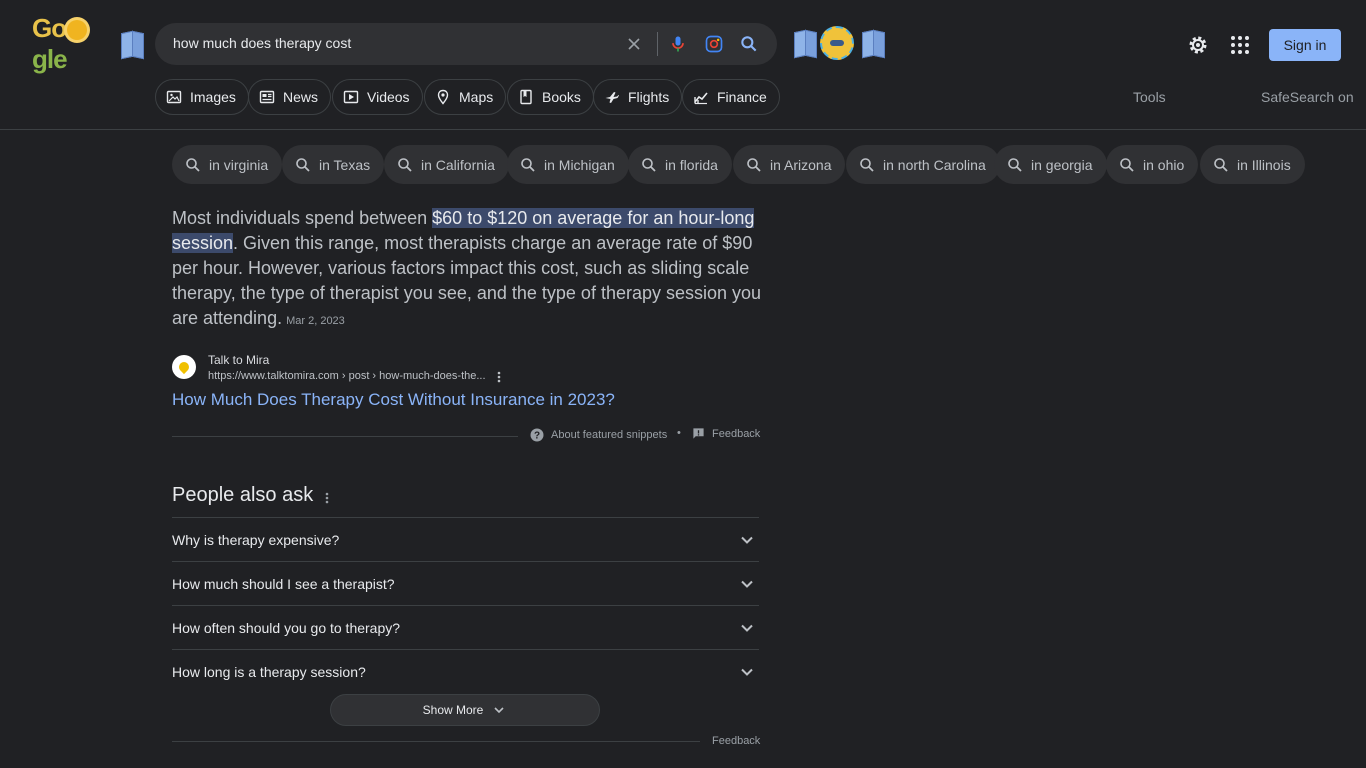  What do you see at coordinates (550, 97) in the screenshot?
I see `tab-books: Books` at bounding box center [550, 97].